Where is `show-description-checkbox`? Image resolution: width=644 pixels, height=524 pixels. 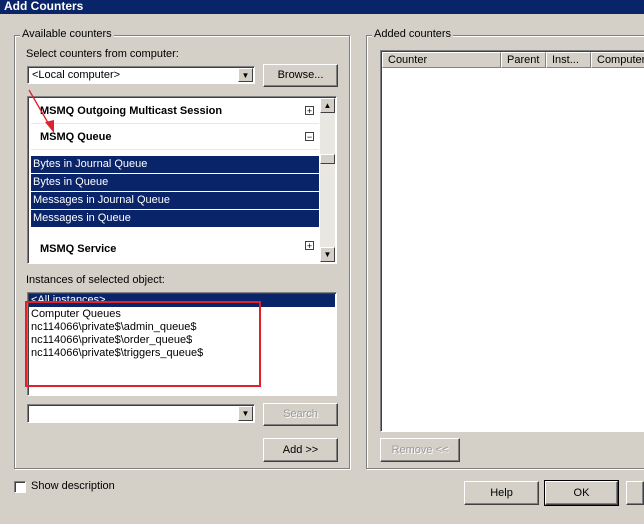 show-description-checkbox is located at coordinates (20, 487).